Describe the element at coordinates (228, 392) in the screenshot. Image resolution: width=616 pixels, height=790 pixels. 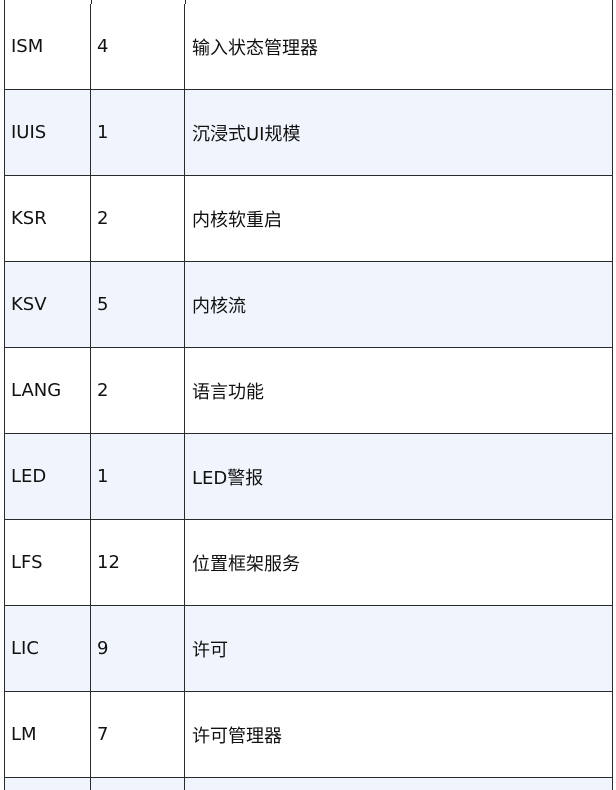
I see `module-name-cell: 语言功能` at that location.